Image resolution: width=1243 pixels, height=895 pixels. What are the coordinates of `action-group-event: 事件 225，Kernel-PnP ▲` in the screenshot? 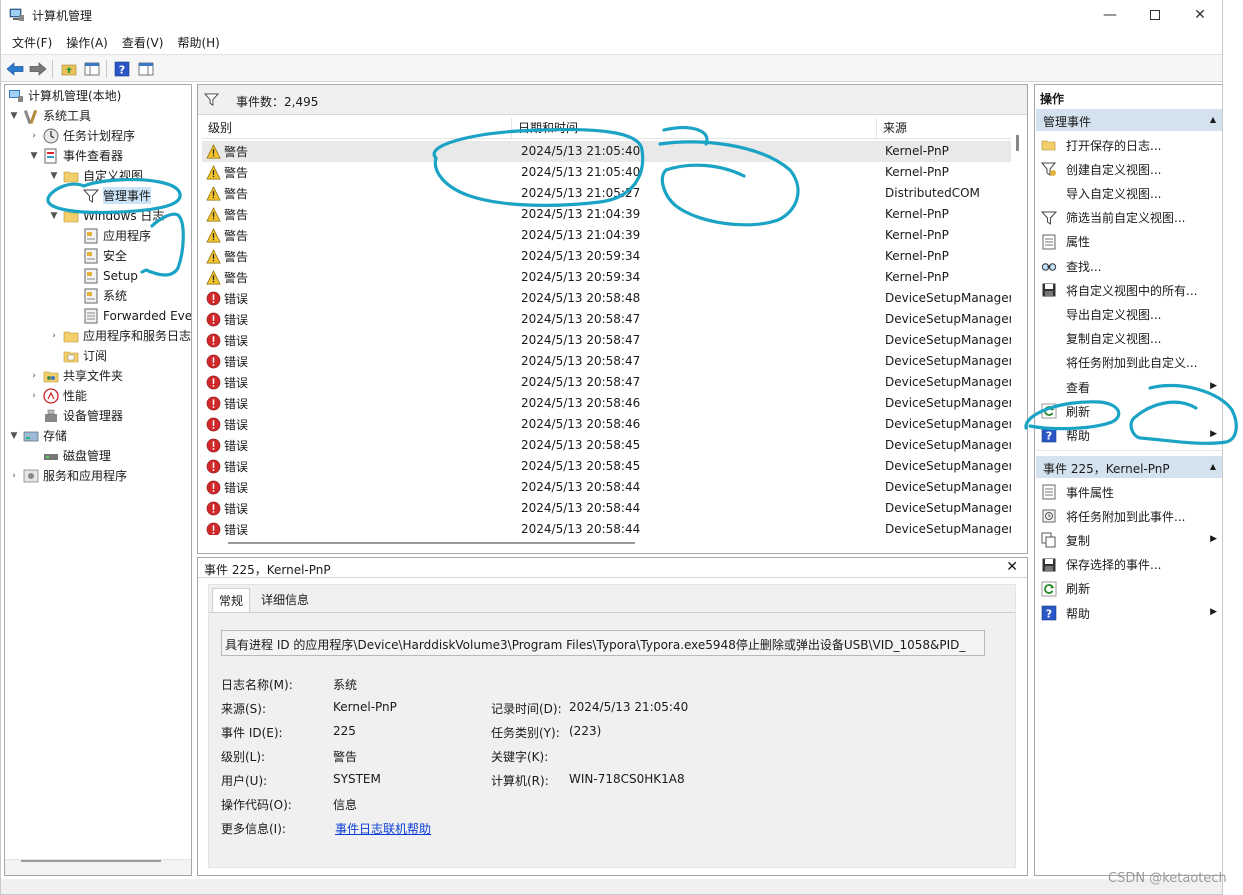 It's located at (1129, 467).